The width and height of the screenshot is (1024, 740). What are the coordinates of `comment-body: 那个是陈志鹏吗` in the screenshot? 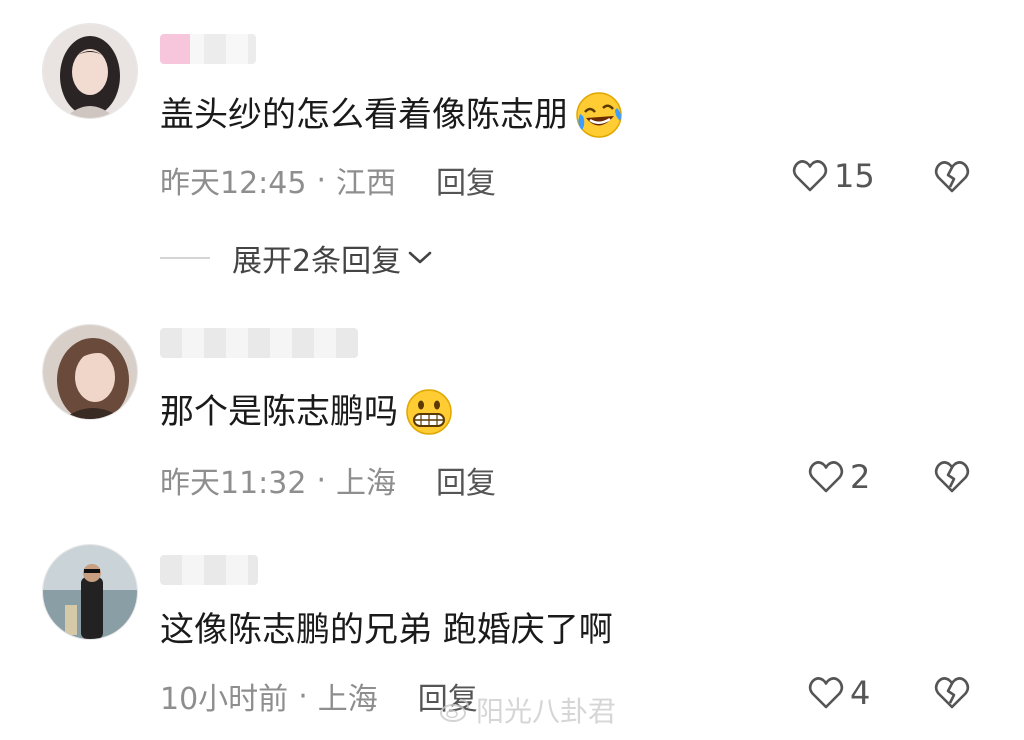 It's located at (279, 412).